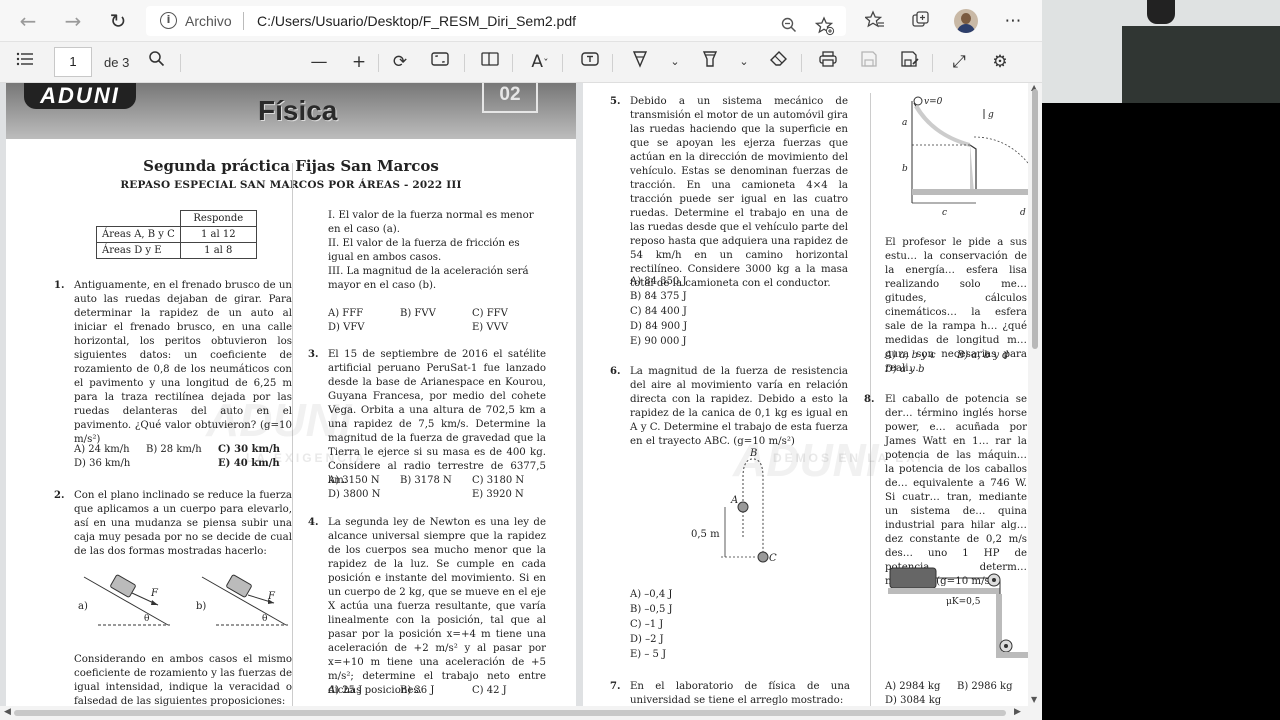  Describe the element at coordinates (183, 600) in the screenshot. I see `inclined-plane-figure: a) F θ b) F θ` at that location.